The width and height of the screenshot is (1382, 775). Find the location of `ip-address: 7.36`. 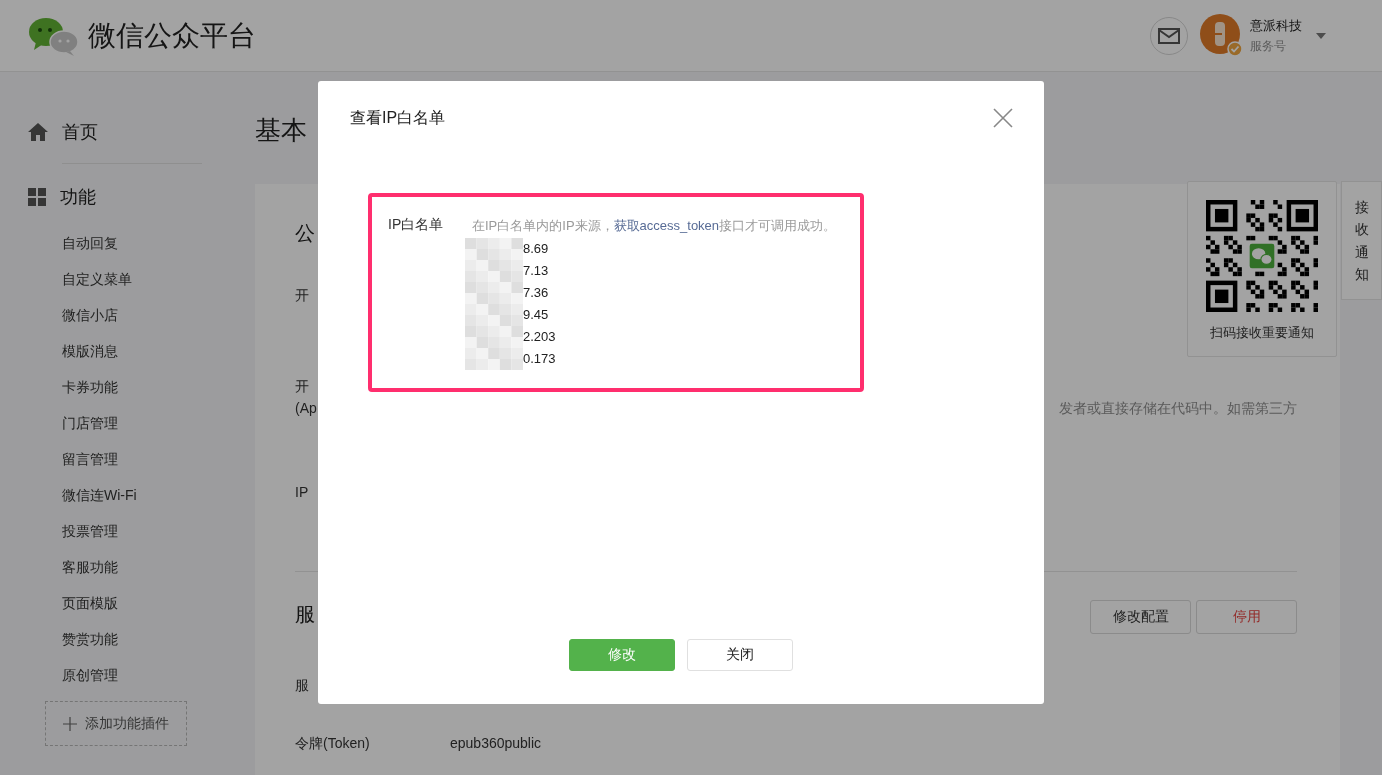

ip-address: 7.36 is located at coordinates (536, 293).